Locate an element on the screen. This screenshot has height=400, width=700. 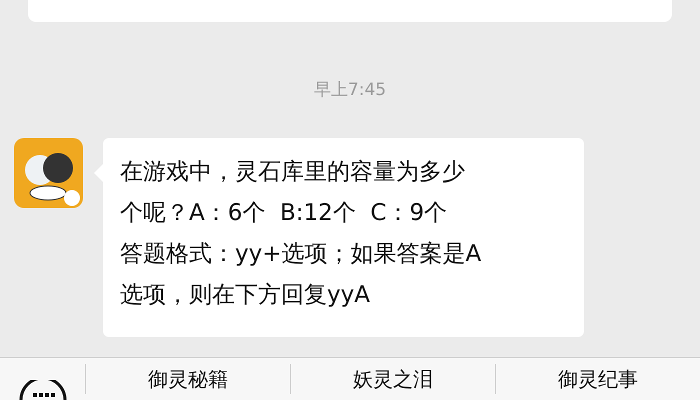
menu-tab: 御灵纪事 is located at coordinates (598, 379).